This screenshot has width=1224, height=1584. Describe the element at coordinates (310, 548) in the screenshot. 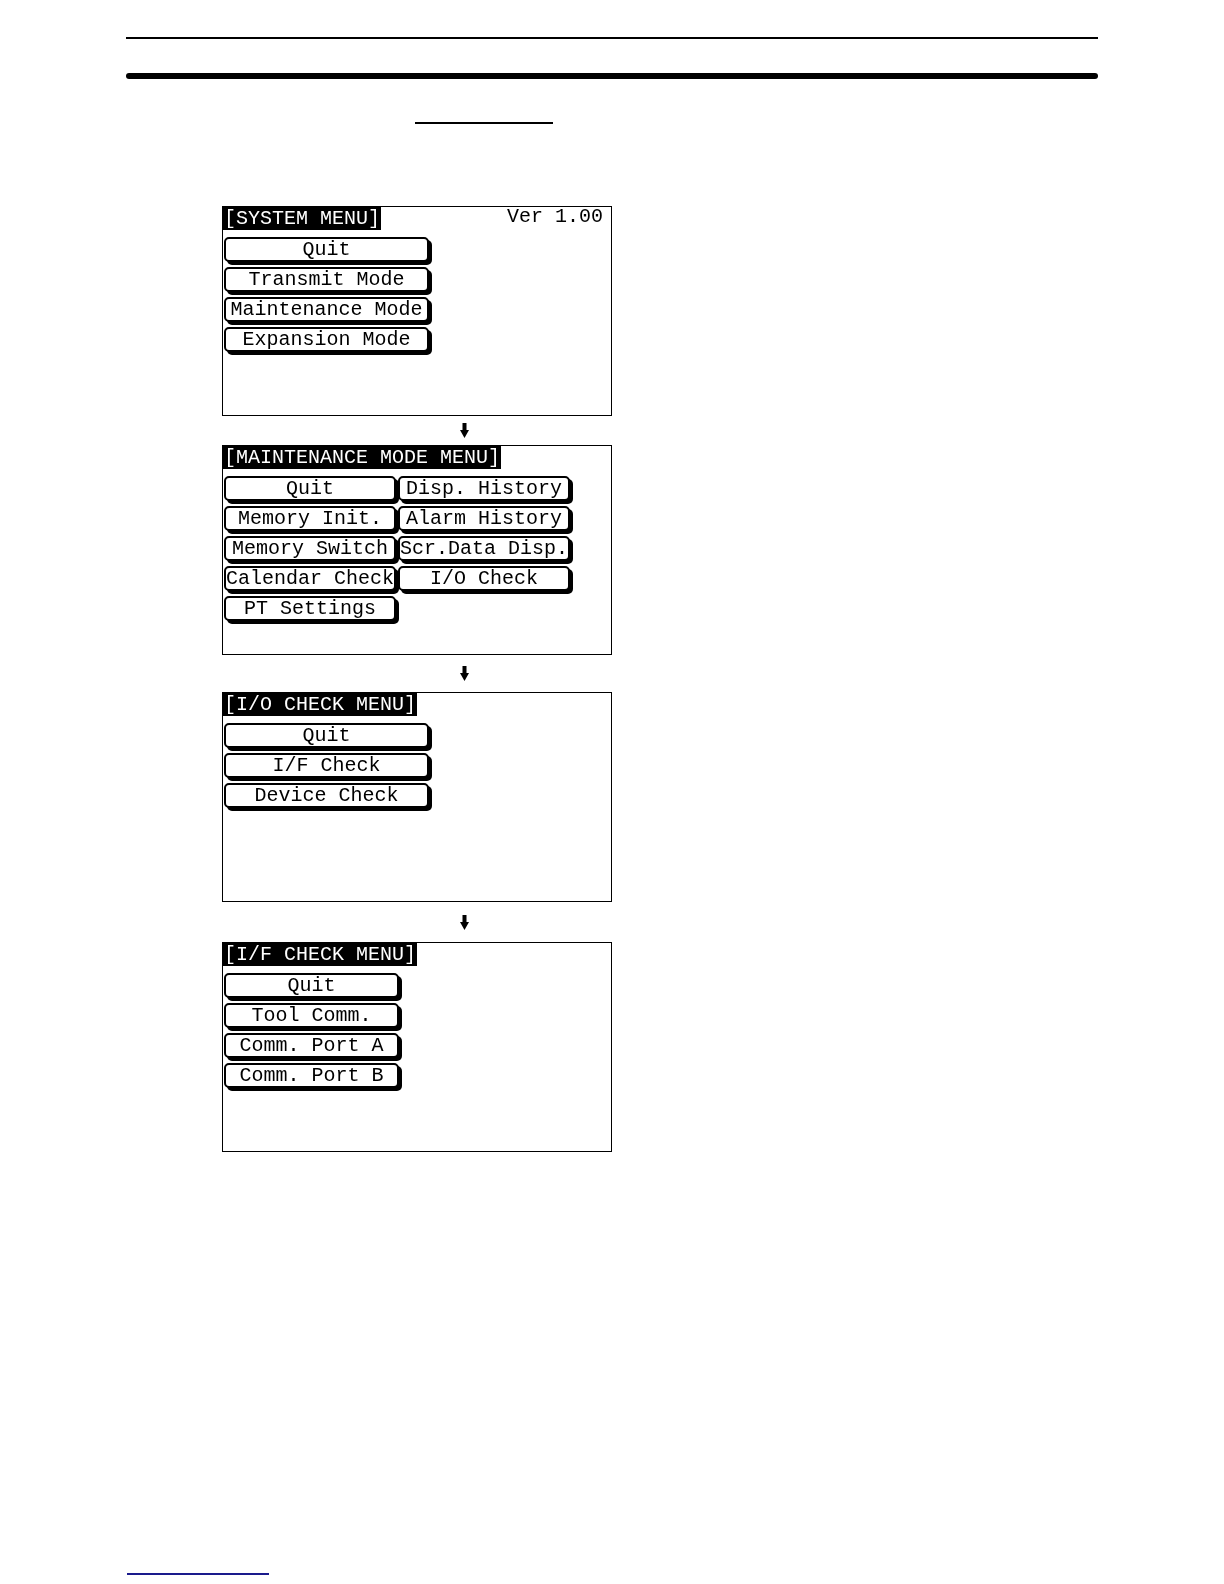

I see `menu-button: Memory Switch` at that location.